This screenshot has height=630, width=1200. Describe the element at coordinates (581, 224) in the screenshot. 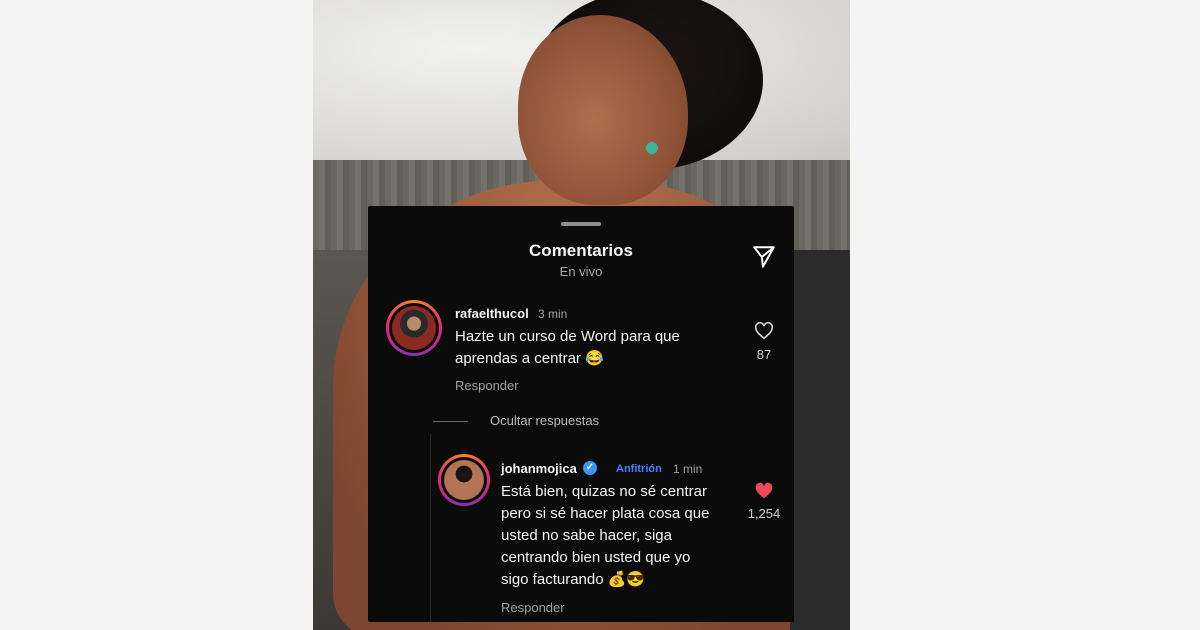

I see `drag-handle` at that location.